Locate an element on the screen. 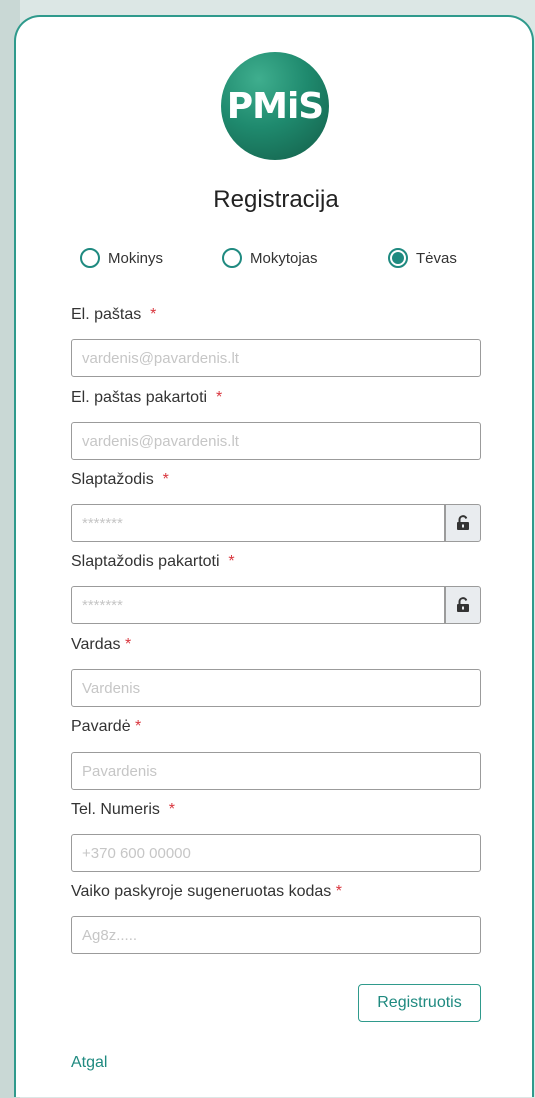 This screenshot has width=535, height=1098. last-name-label: Pavardė * is located at coordinates (106, 727).